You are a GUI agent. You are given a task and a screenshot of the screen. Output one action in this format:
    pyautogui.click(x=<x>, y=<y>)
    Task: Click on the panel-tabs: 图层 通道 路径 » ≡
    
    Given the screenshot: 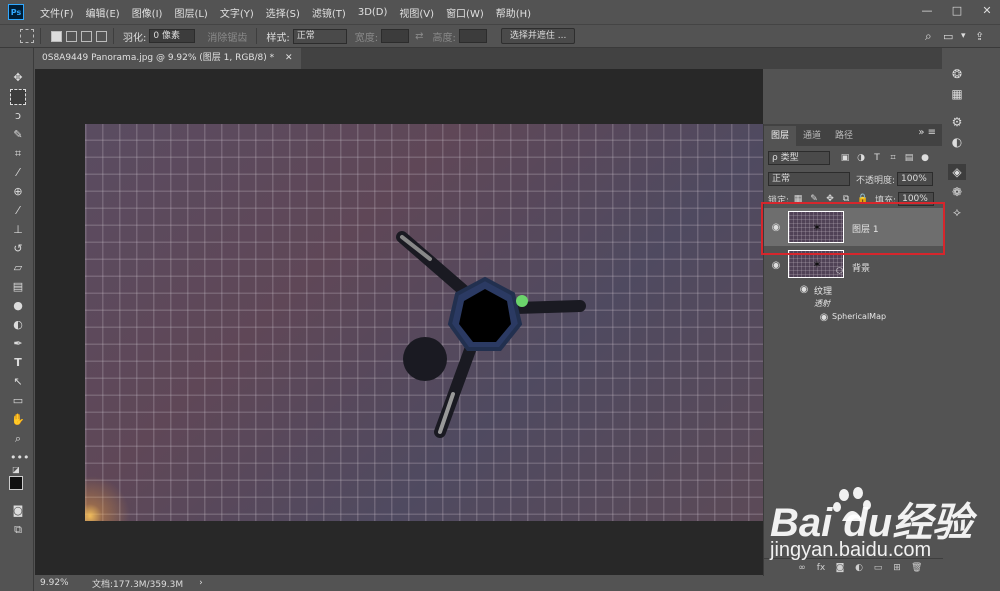 What is the action you would take?
    pyautogui.click(x=853, y=135)
    